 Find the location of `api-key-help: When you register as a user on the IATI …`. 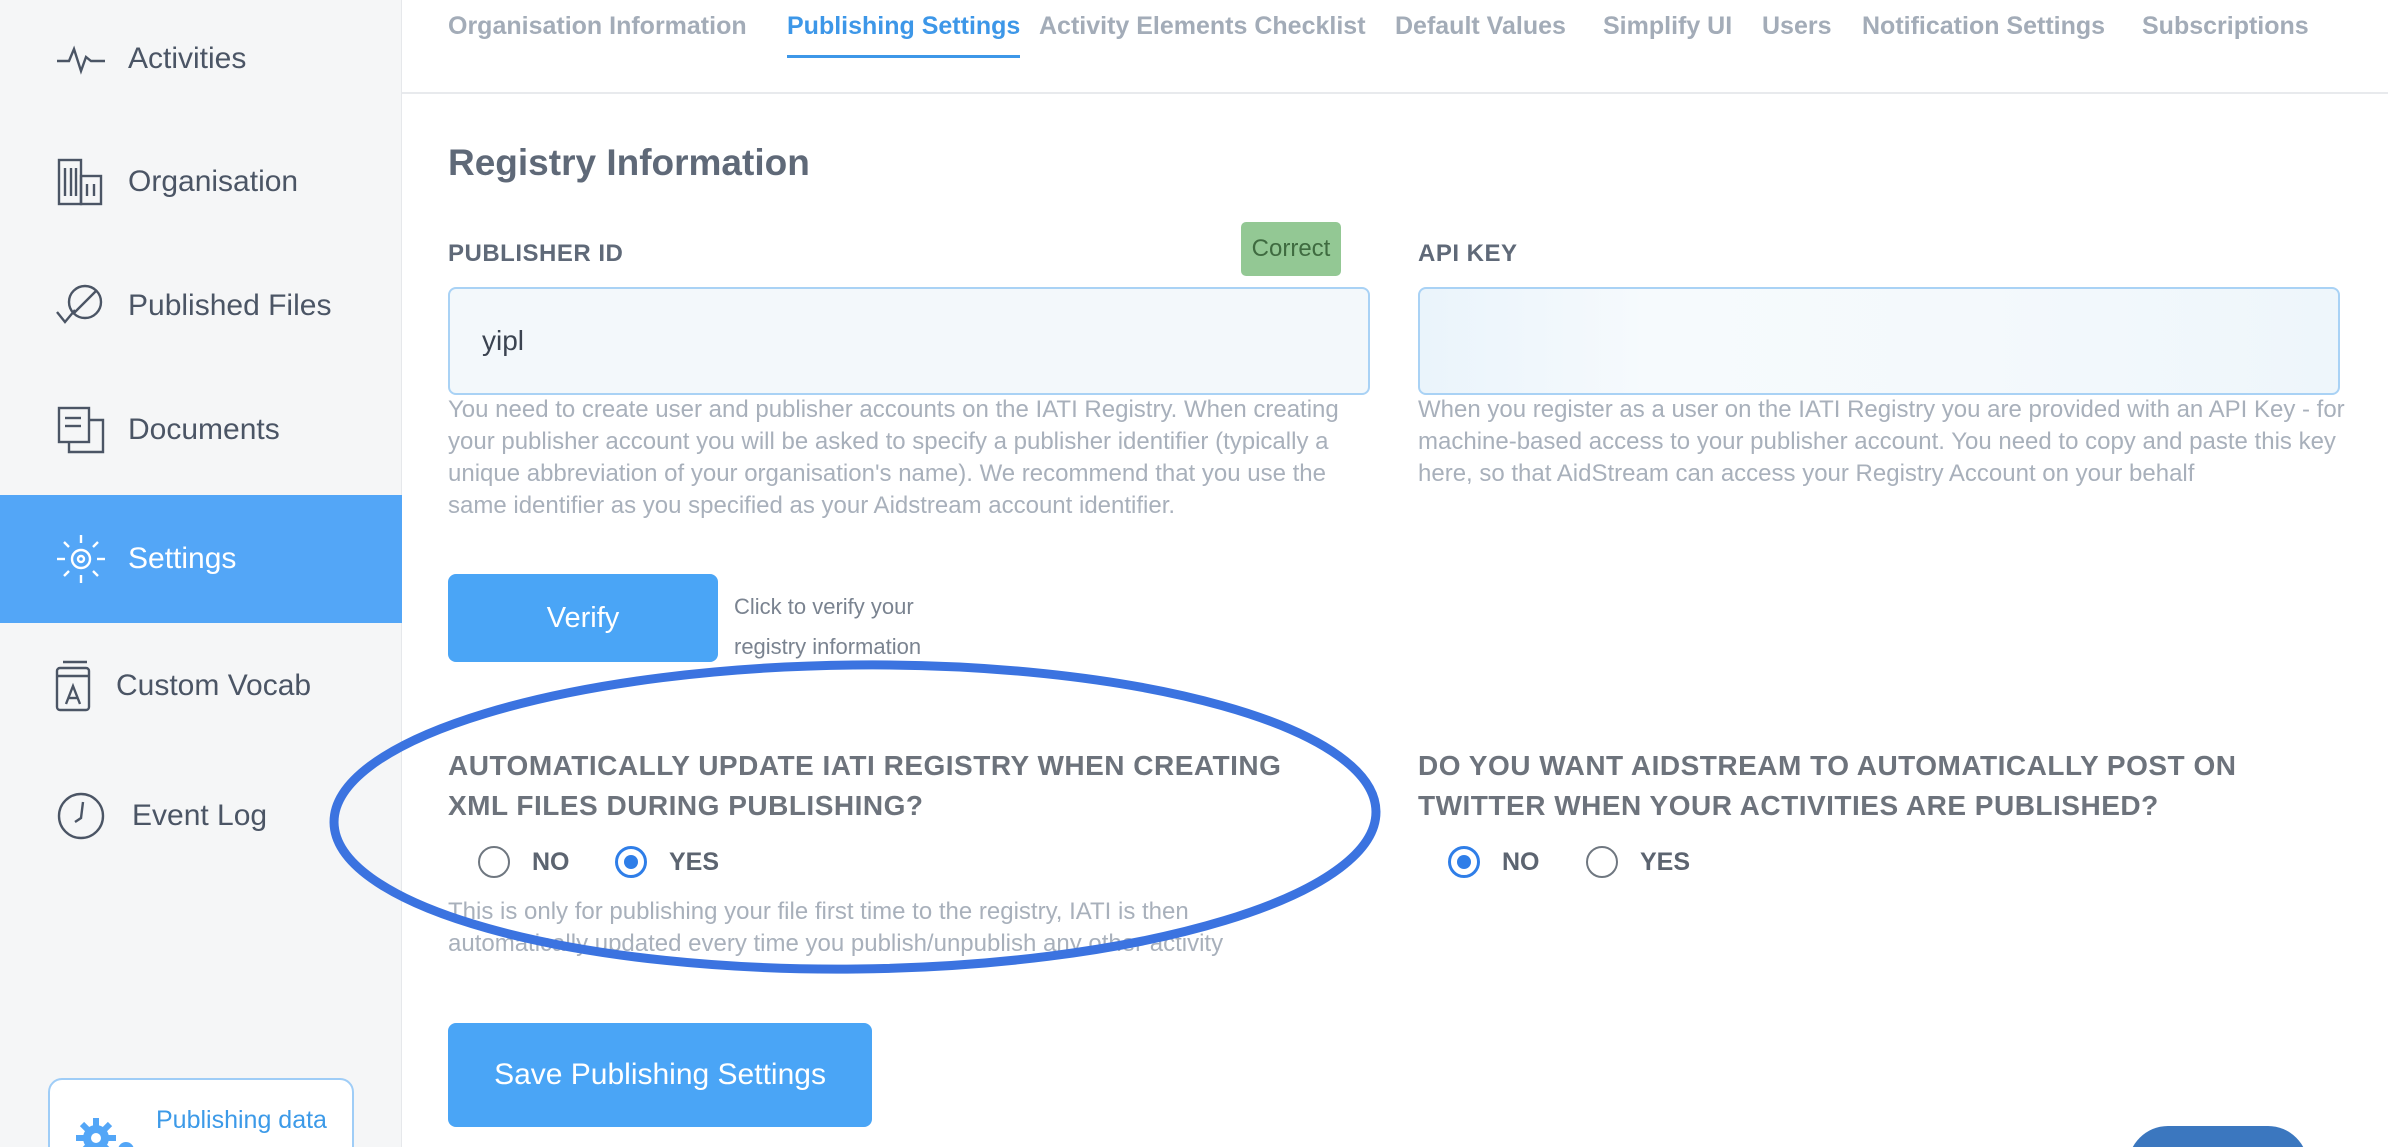

api-key-help: When you register as a user on the IATI … is located at coordinates (1881, 441).